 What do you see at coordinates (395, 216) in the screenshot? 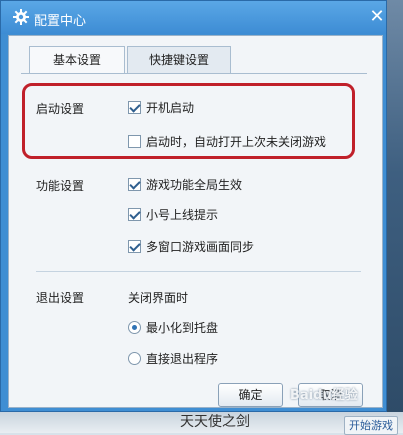
I see `background-app-sidebar` at bounding box center [395, 216].